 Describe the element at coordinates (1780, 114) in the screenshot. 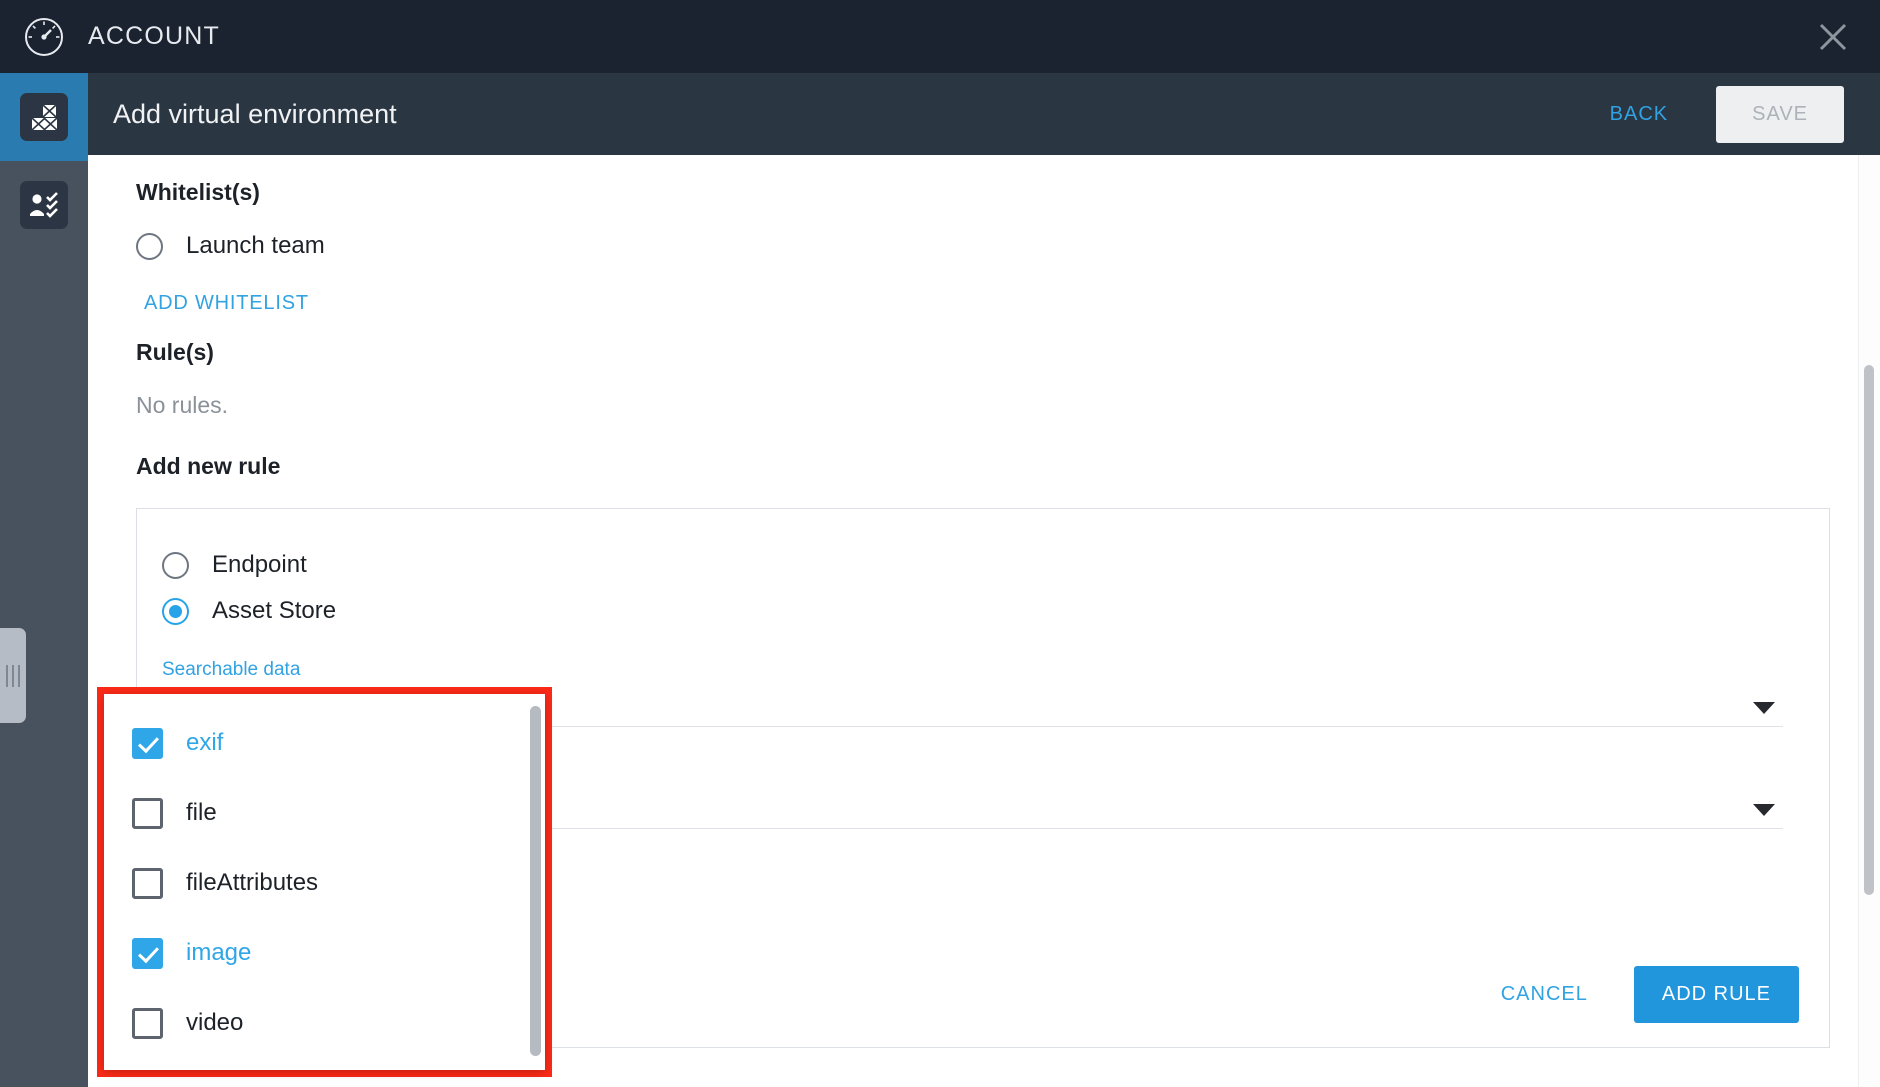

I see `save-button: SAVE` at that location.